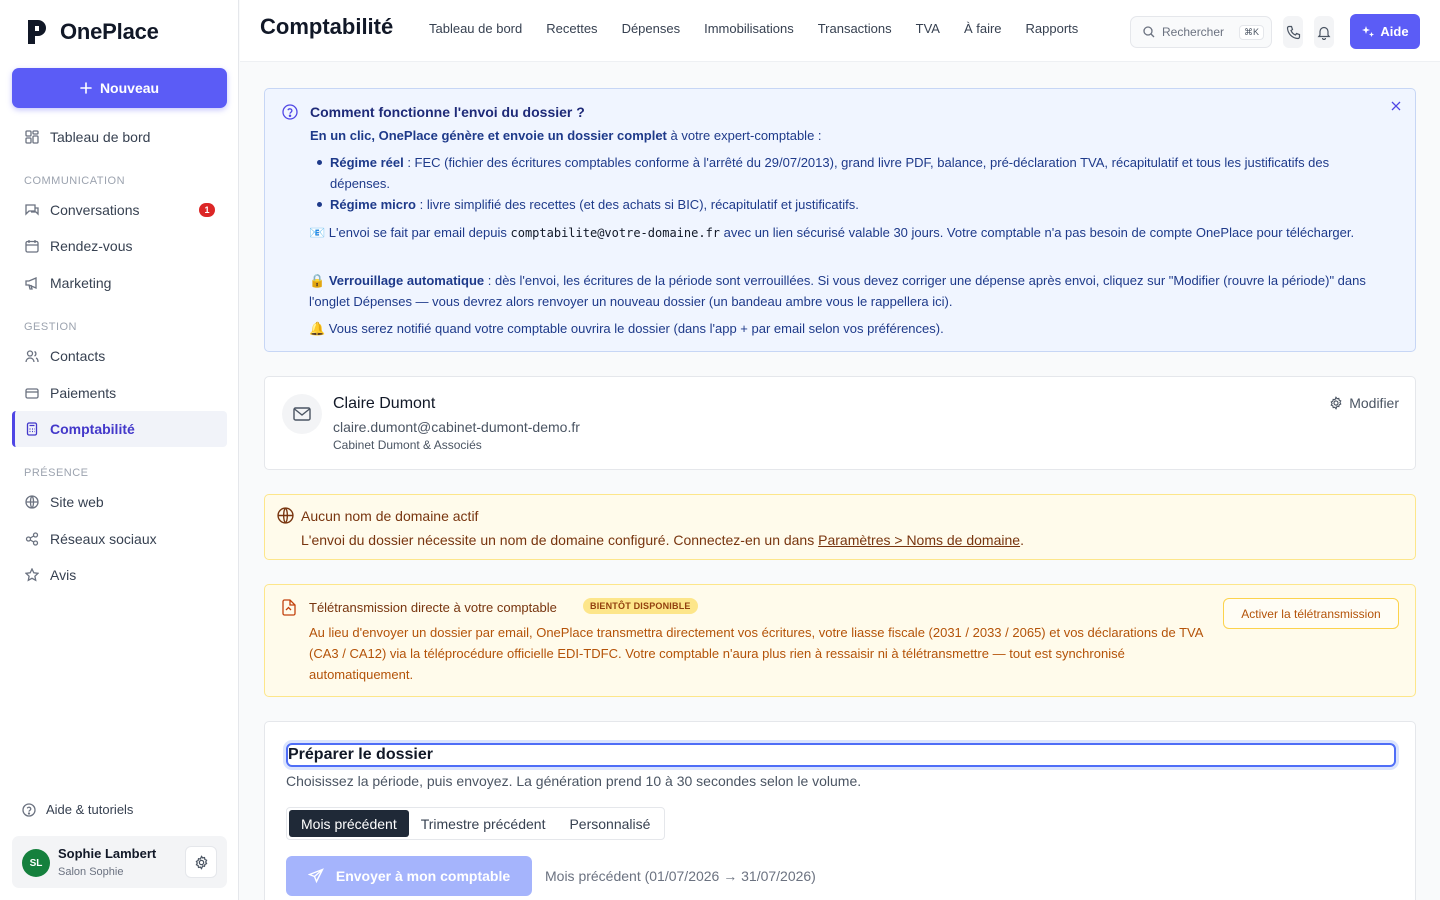  What do you see at coordinates (77, 502) in the screenshot?
I see `sidebar-item-label: Site web` at bounding box center [77, 502].